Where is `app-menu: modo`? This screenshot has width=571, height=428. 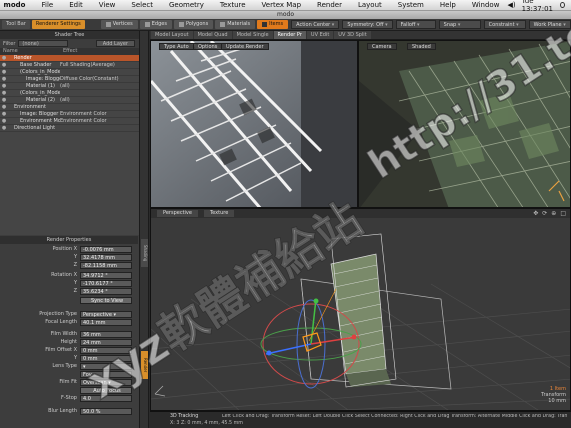 app-menu: modo is located at coordinates (18, 5).